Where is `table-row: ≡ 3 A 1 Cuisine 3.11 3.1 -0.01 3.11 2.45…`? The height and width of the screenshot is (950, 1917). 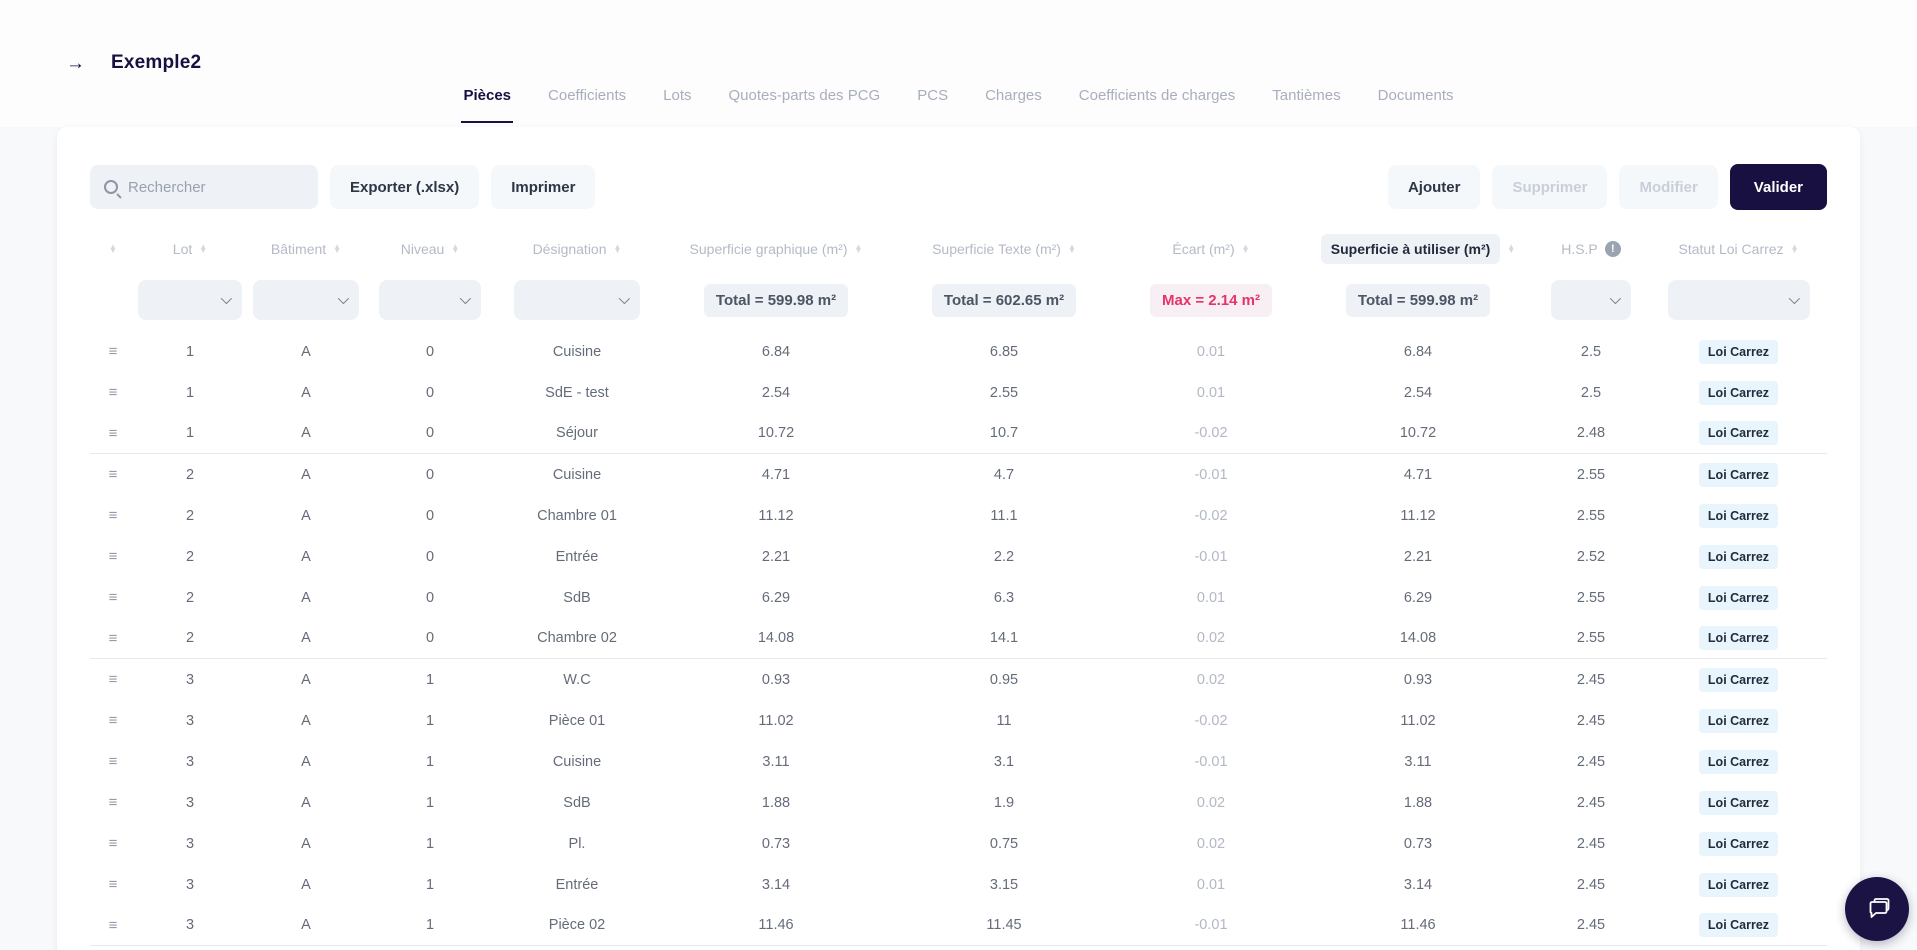 table-row: ≡ 3 A 1 Cuisine 3.11 3.1 -0.01 3.11 2.45… is located at coordinates (958, 761).